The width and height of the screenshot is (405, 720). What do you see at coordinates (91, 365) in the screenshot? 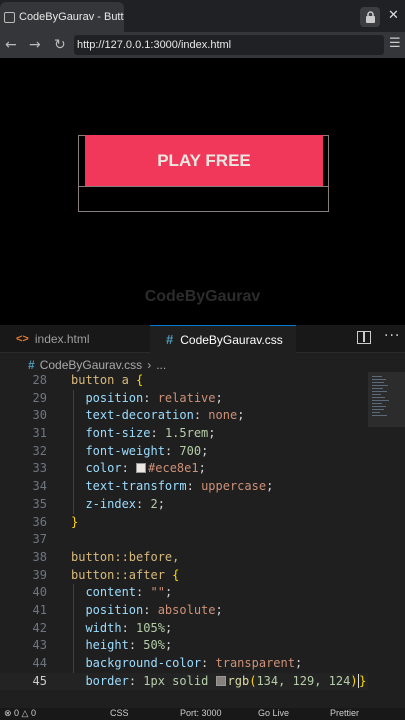
I see `breadcrumb-file: CodeByGaurav.css` at bounding box center [91, 365].